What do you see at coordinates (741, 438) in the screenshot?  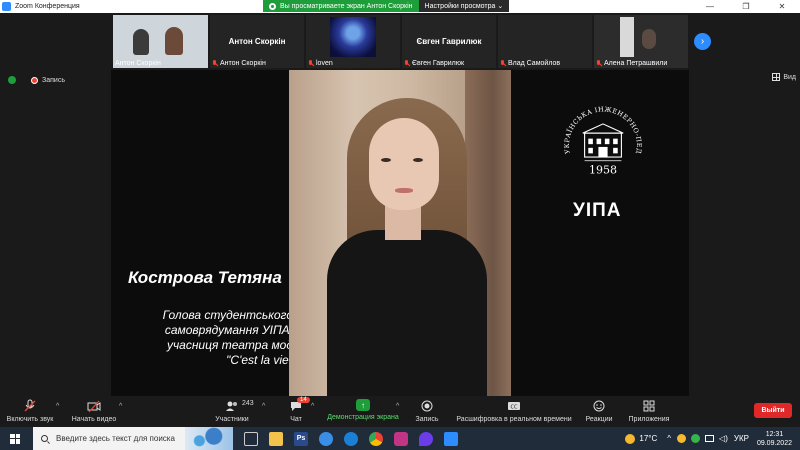 I see `language-indicator: УКР` at bounding box center [741, 438].